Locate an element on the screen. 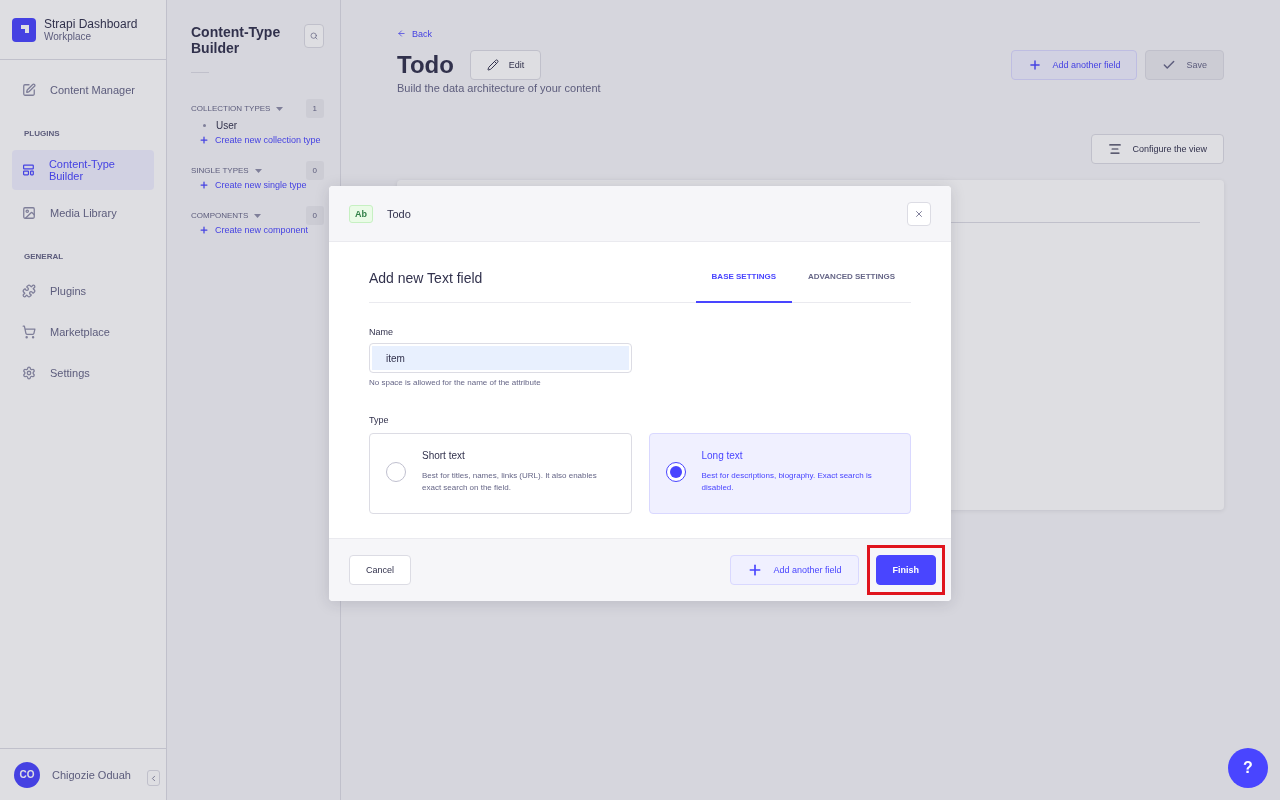 This screenshot has width=1280, height=800. nav-item: Content Manager is located at coordinates (83, 90).